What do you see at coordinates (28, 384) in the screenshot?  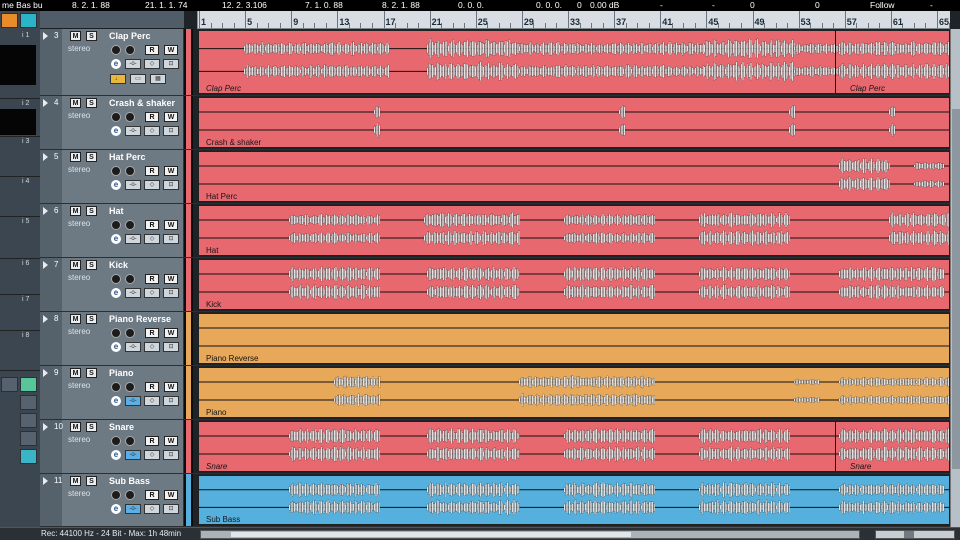 I see `plus-icon` at bounding box center [28, 384].